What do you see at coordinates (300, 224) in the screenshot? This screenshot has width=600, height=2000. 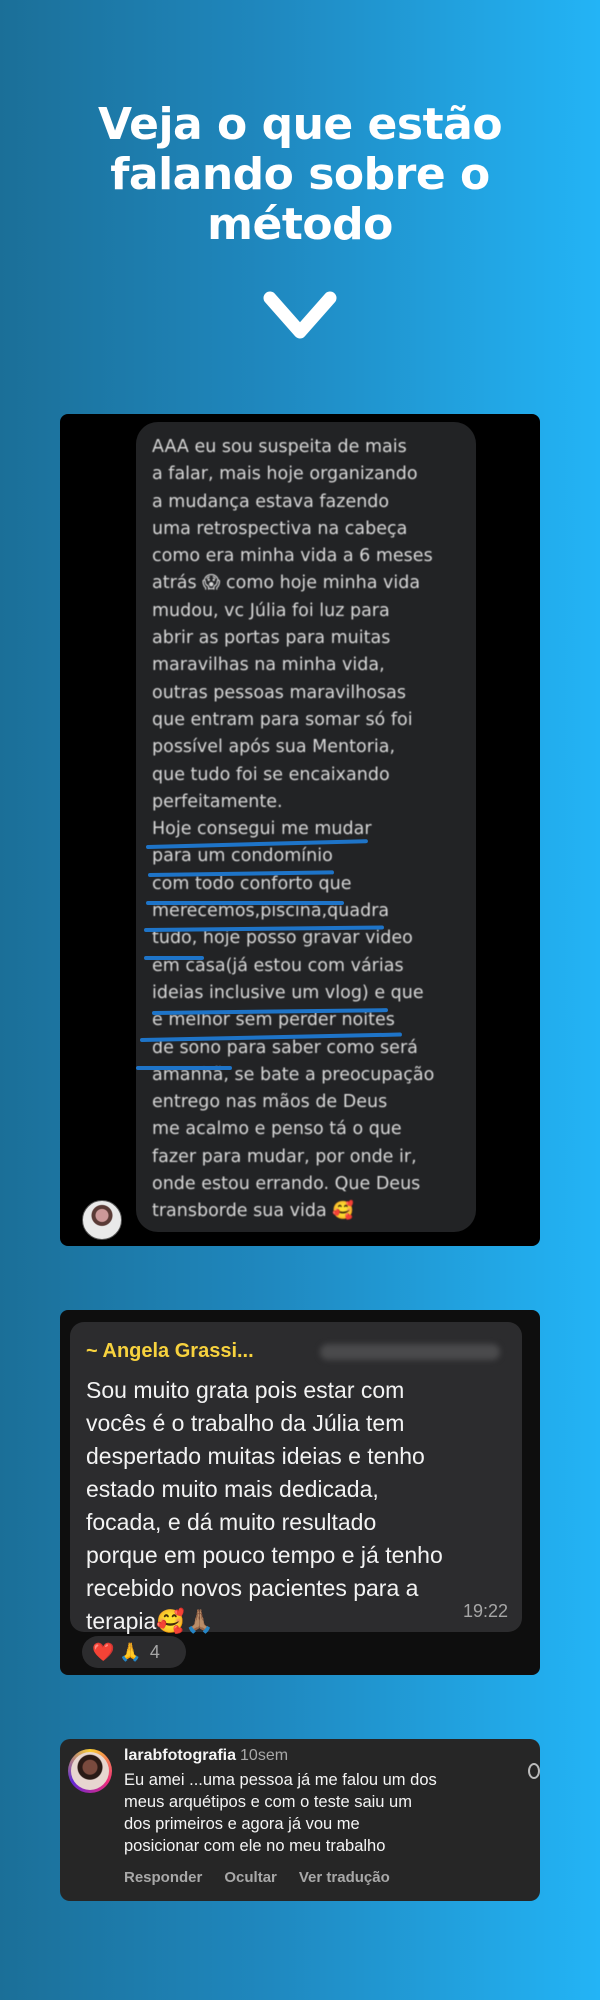 I see `headline-line: método` at bounding box center [300, 224].